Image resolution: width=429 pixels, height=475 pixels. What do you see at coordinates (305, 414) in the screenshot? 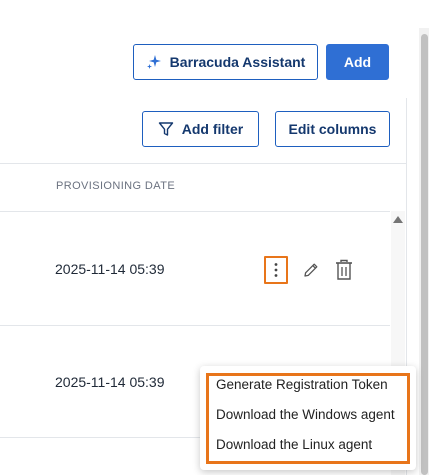
I see `menu-item-download-windows-agent: Download the Windows agent` at bounding box center [305, 414].